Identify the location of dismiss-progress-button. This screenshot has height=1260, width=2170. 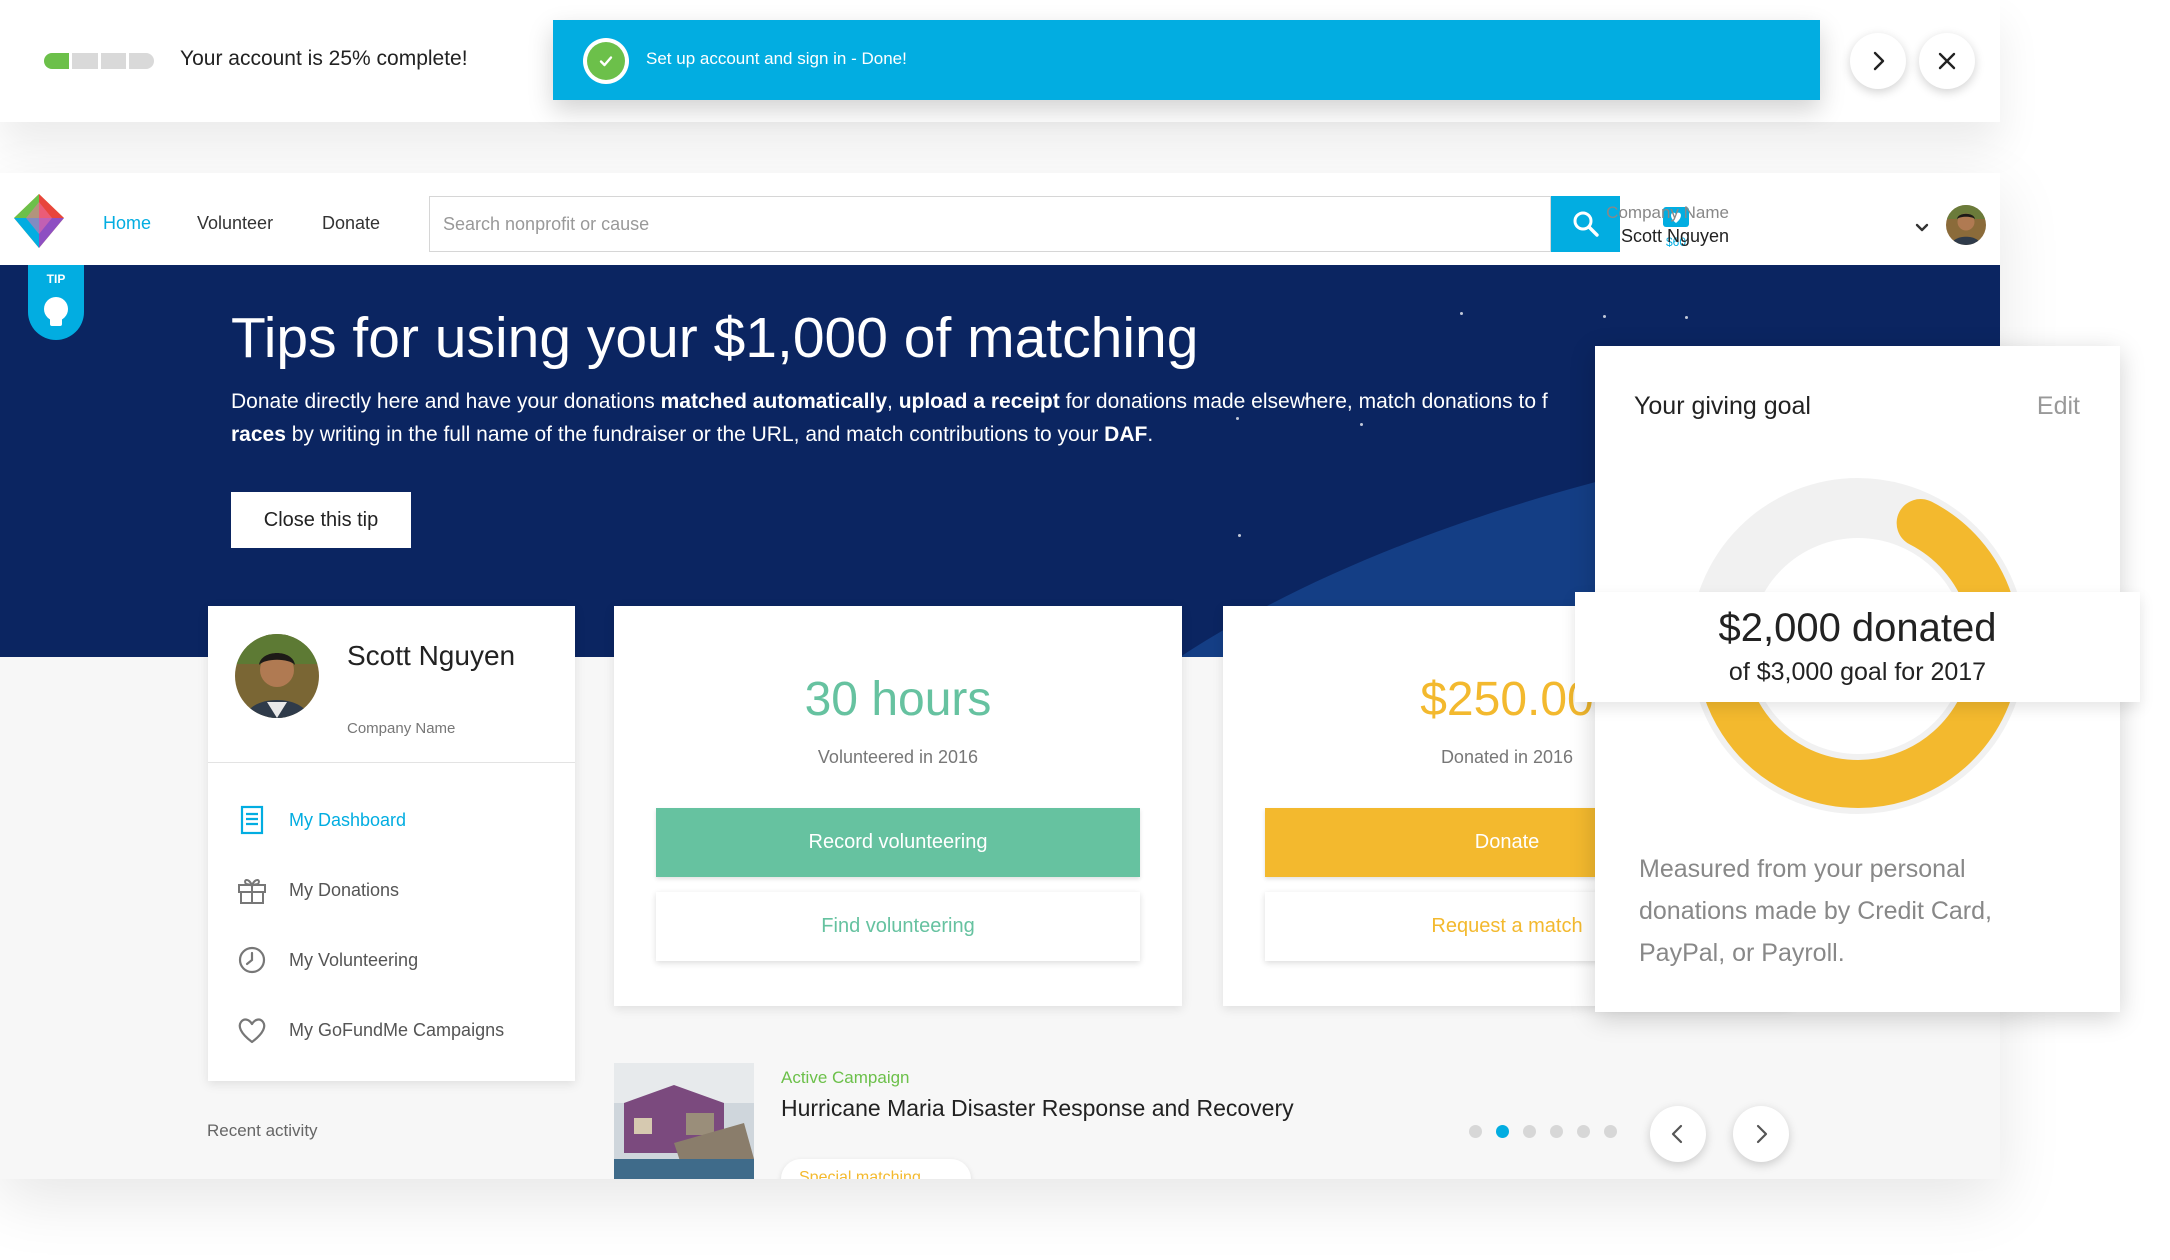
(1947, 61).